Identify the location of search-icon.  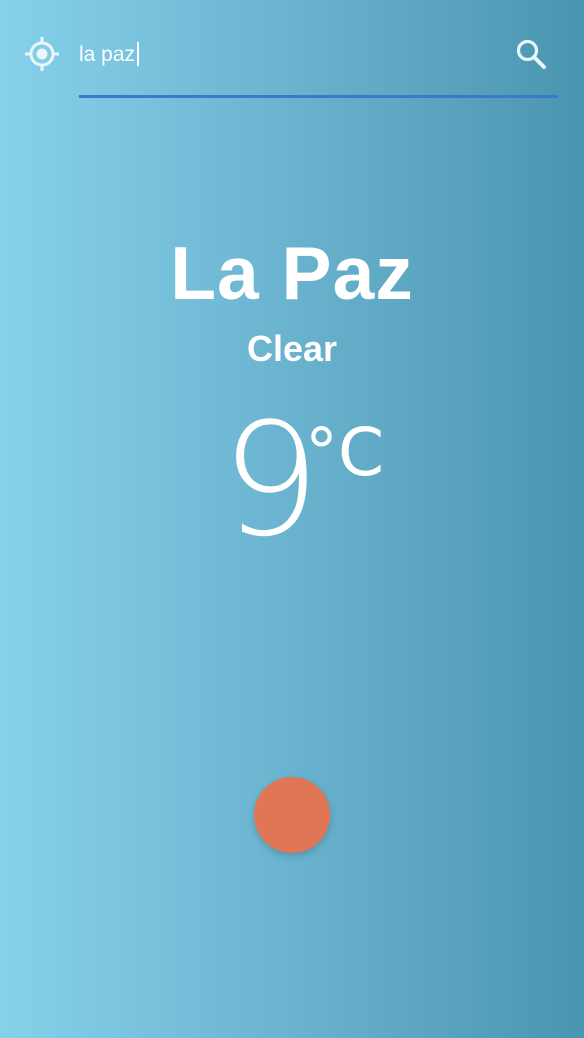
(531, 54).